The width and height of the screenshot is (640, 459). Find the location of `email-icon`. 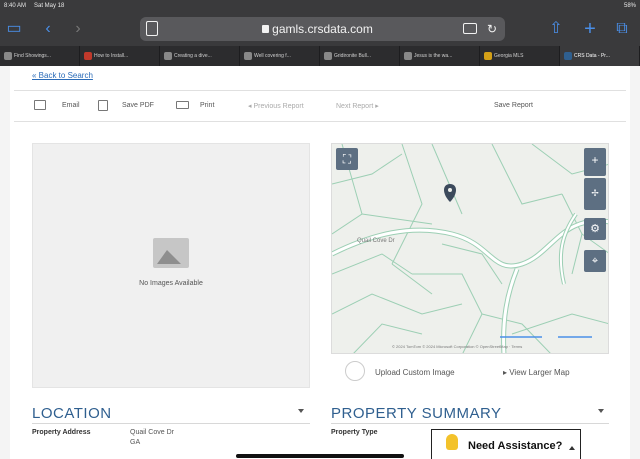

email-icon is located at coordinates (40, 105).